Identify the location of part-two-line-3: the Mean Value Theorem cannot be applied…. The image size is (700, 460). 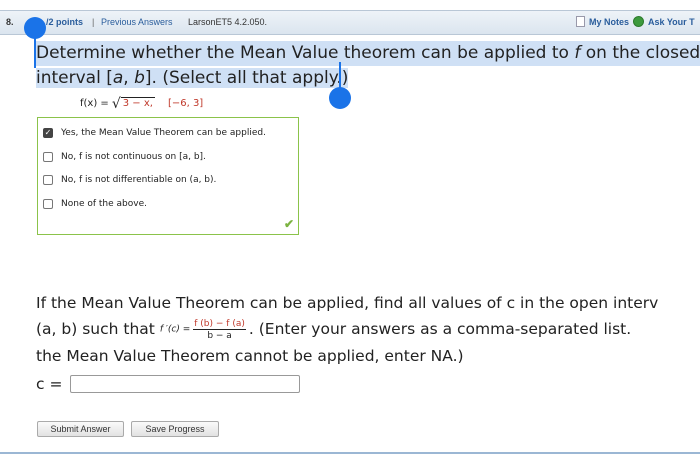
(250, 355).